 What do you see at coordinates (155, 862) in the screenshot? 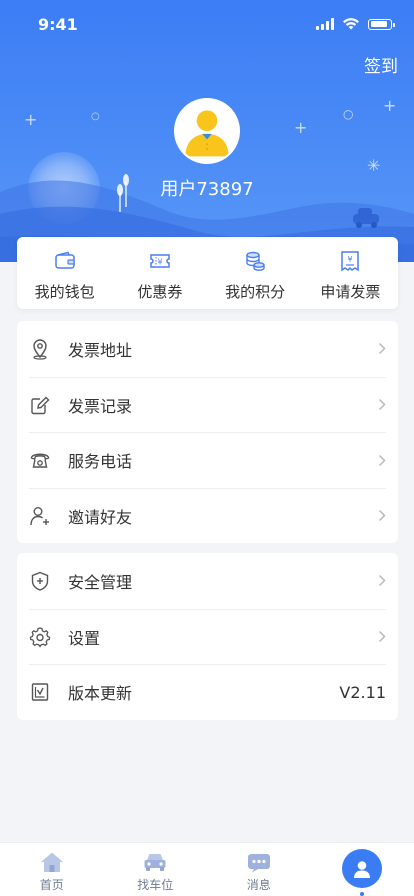
I see `car-icon` at bounding box center [155, 862].